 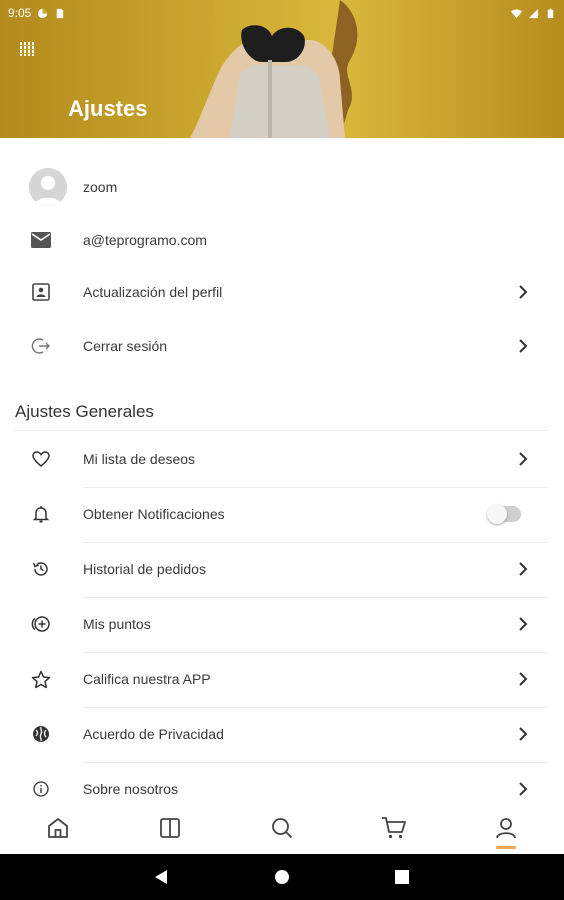 What do you see at coordinates (43, 13) in the screenshot?
I see `media-icon` at bounding box center [43, 13].